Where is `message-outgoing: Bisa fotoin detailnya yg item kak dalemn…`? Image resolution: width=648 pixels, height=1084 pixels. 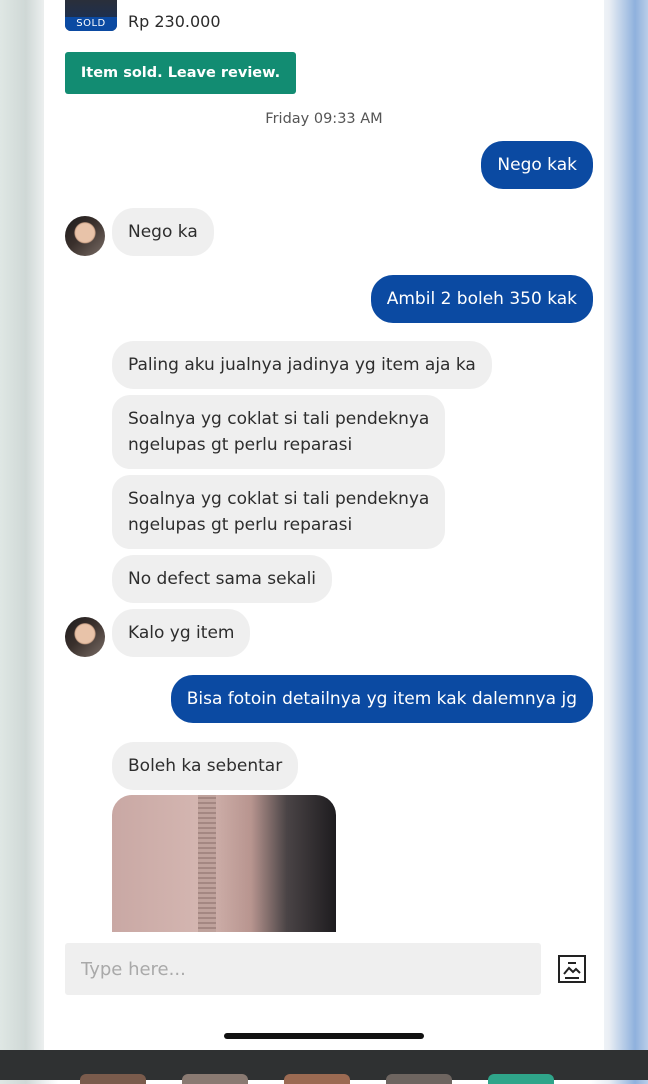
message-outgoing: Bisa fotoin detailnya yg item kak dalemn… is located at coordinates (381, 699).